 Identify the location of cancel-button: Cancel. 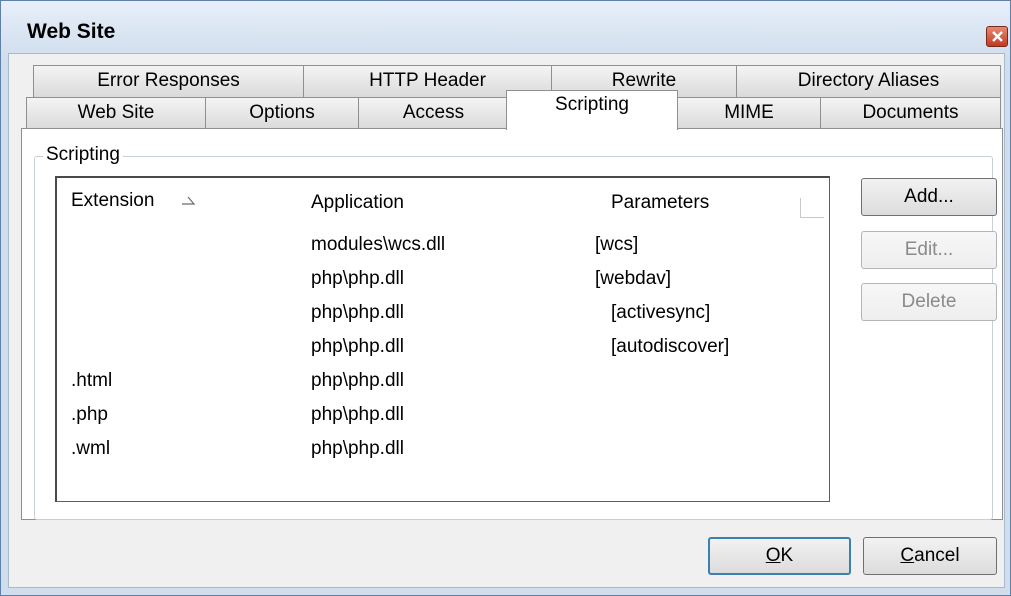
(930, 556).